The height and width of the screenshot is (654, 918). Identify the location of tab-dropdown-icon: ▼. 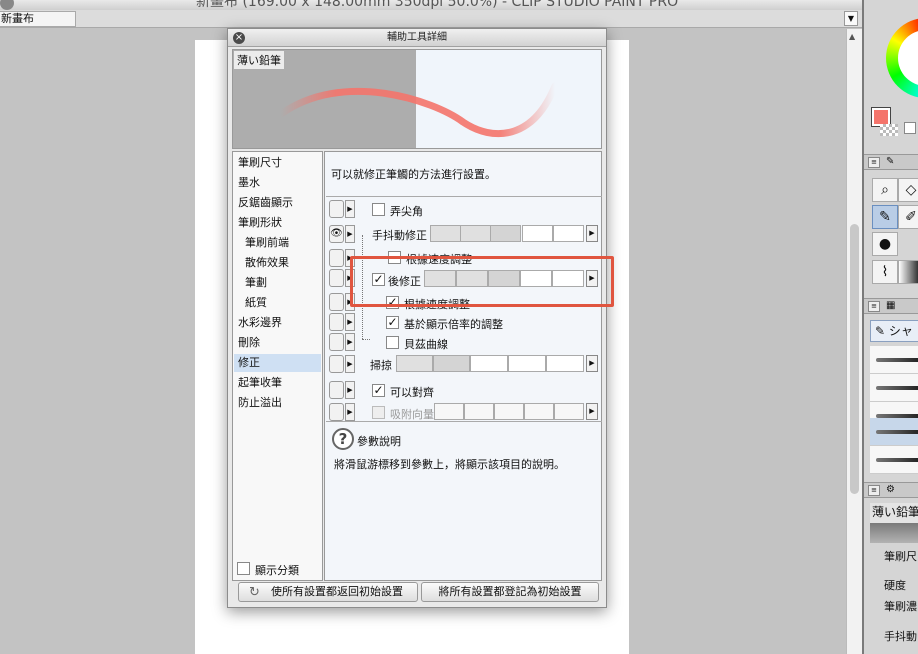
(851, 18).